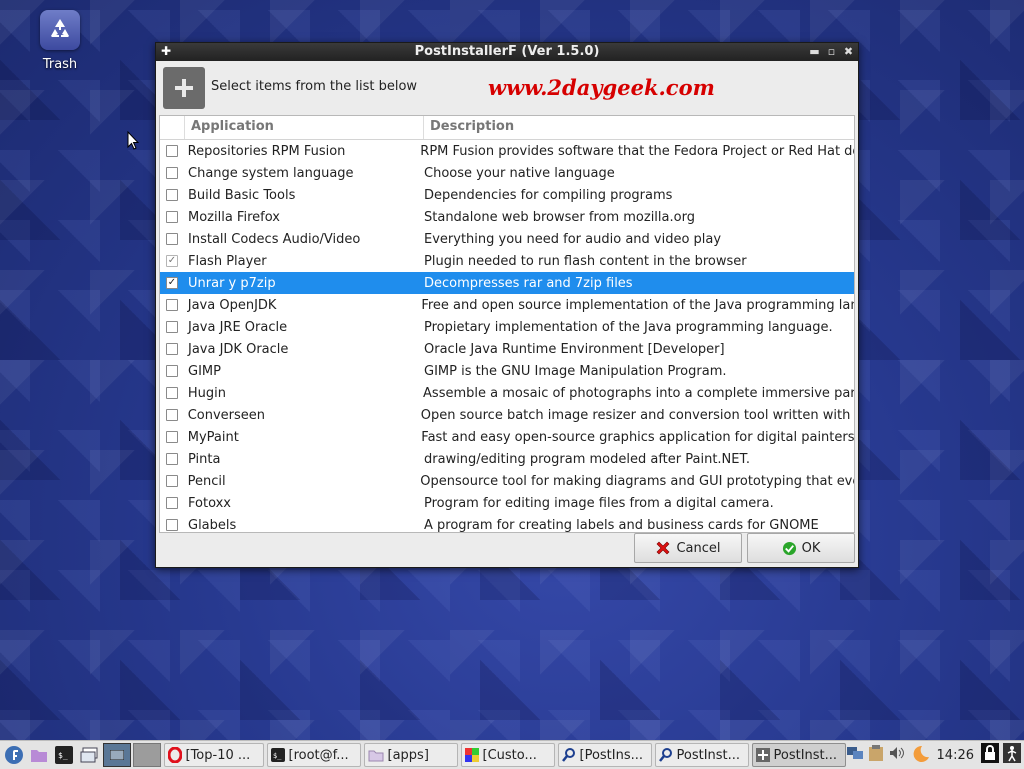 This screenshot has height=769, width=1024. I want to click on plus-icon, so click(762, 755).